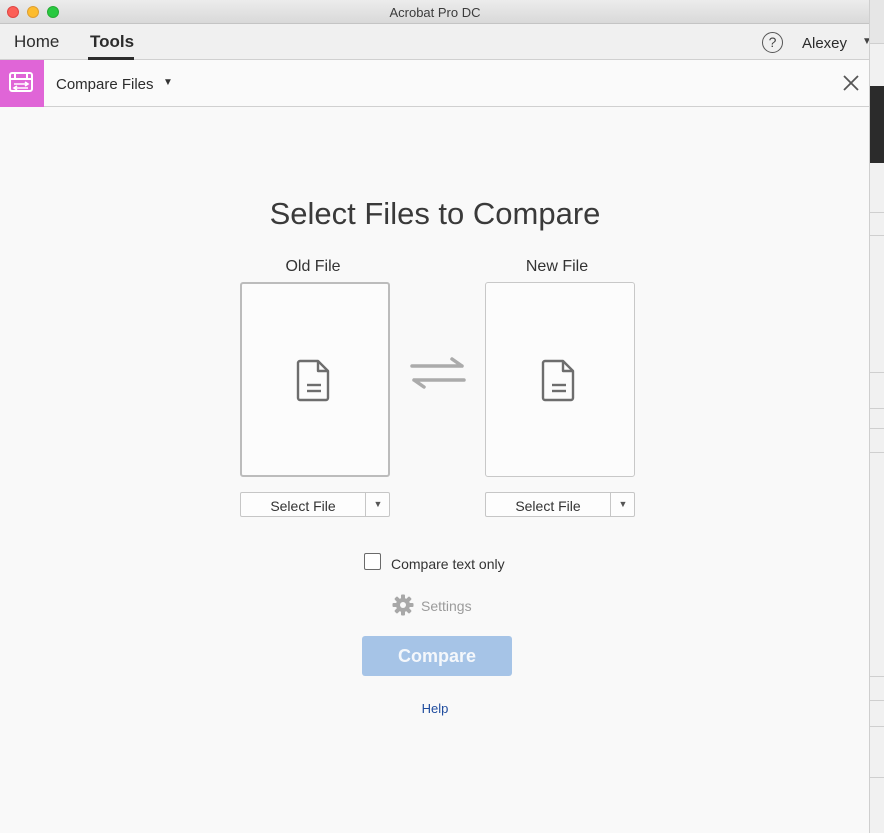 The image size is (884, 833). I want to click on title-bar: Acrobat Pro DC, so click(434, 12).